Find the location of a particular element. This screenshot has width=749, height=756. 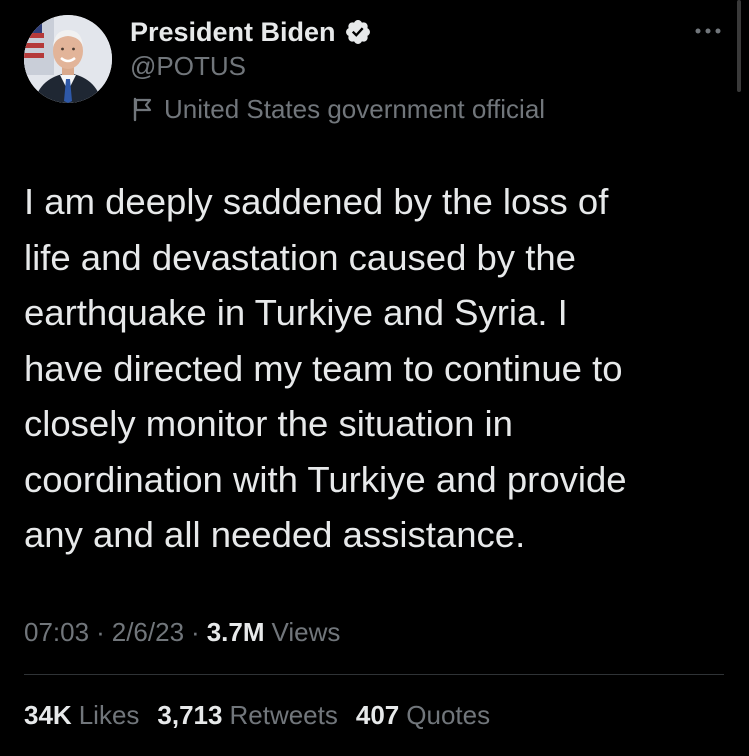

tweet-meta: 07:03 · 2/6/23 · 3.7M Views is located at coordinates (182, 632).